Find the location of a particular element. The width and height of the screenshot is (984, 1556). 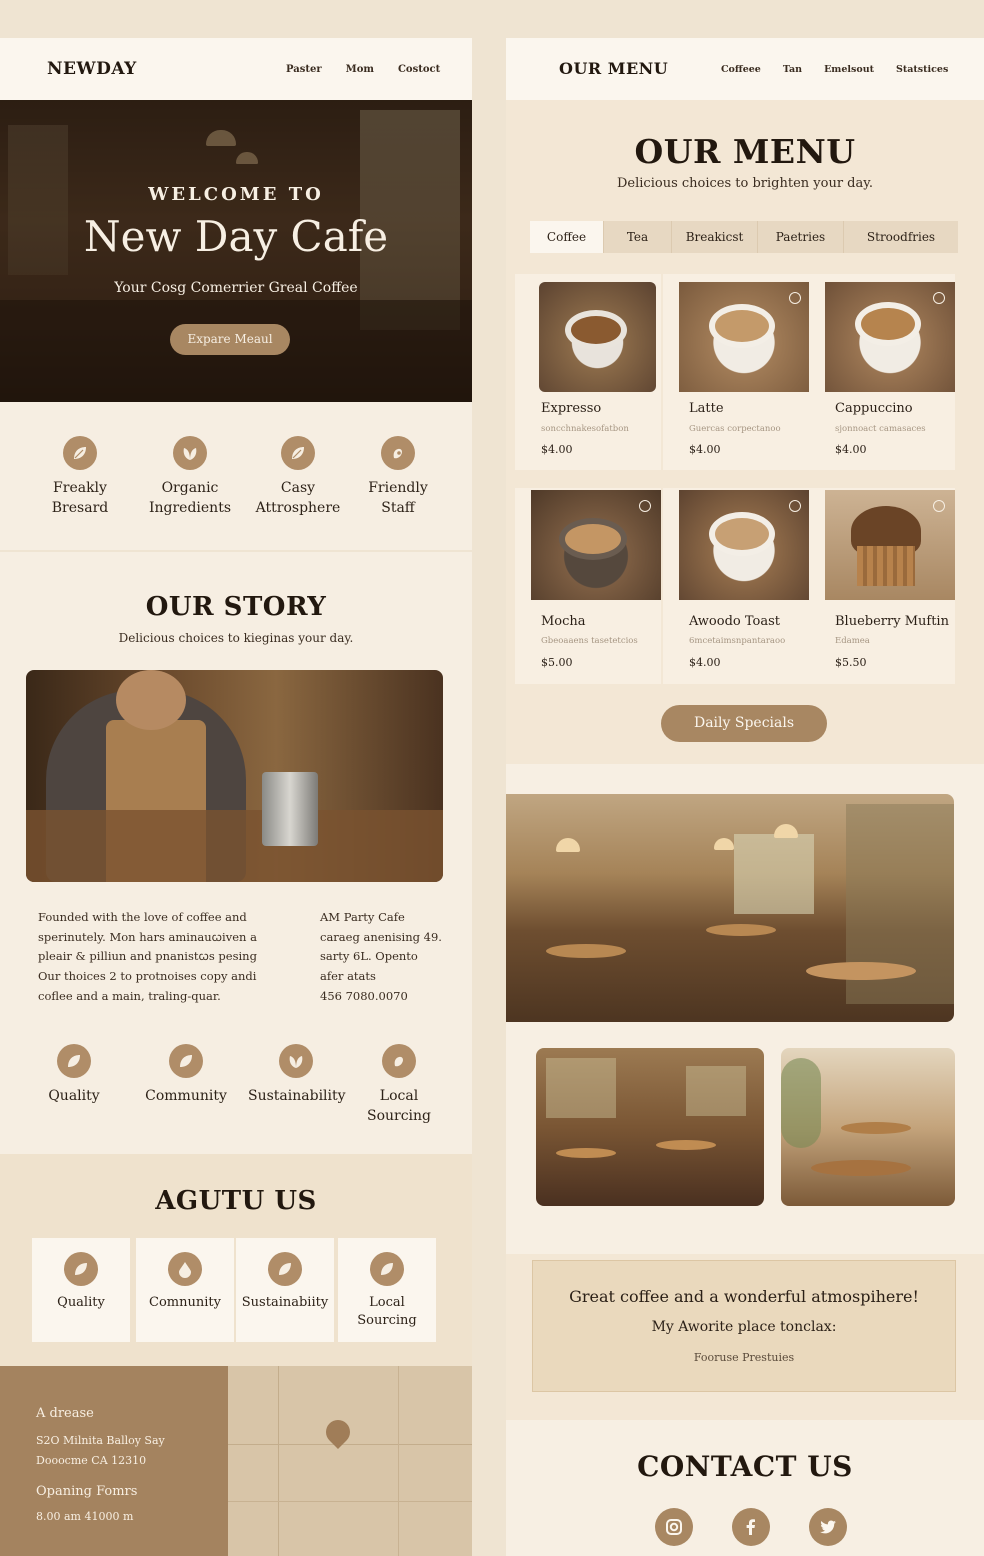

instagram-icon is located at coordinates (674, 1527).